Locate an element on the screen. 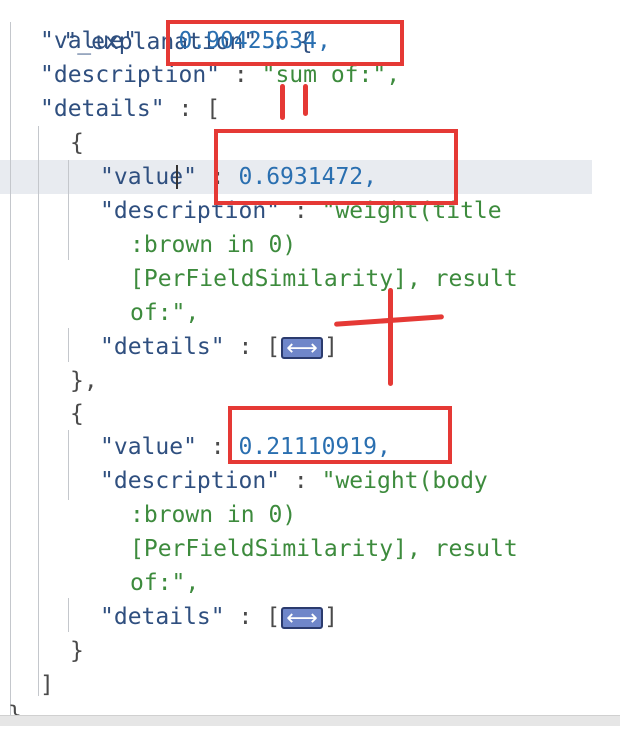 This screenshot has width=620, height=732. title-description-continued: :brown in 0) is located at coordinates (213, 245).